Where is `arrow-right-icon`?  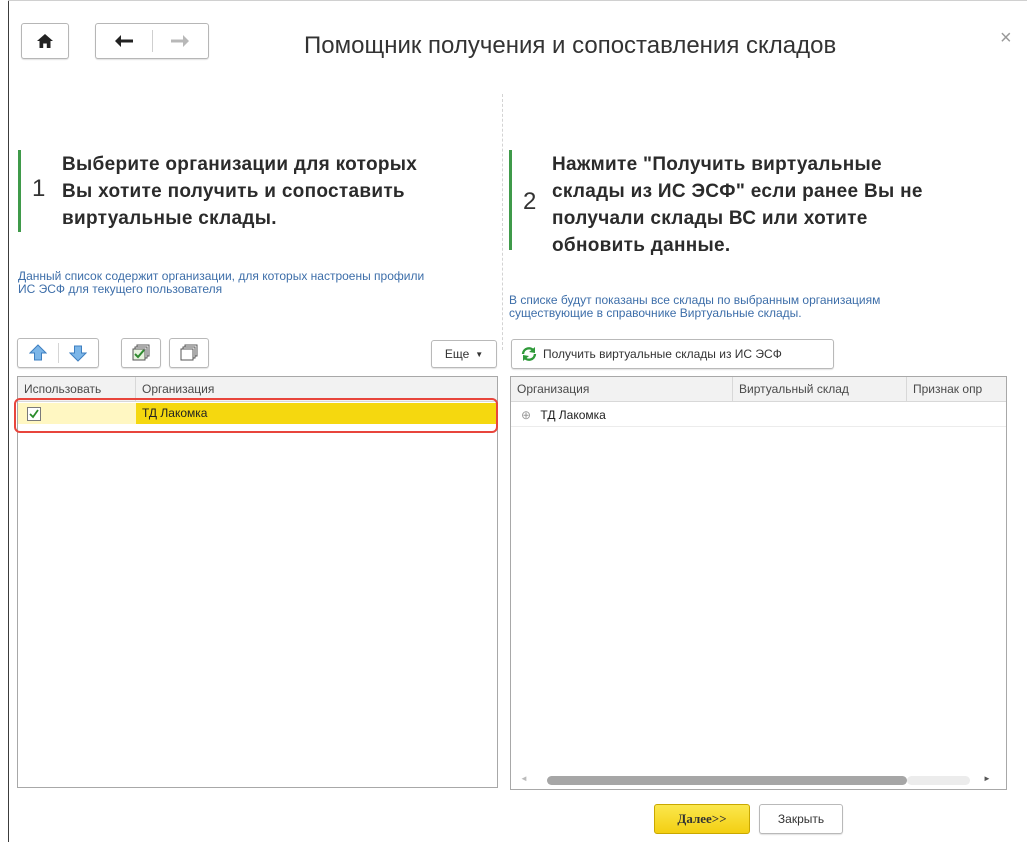 arrow-right-icon is located at coordinates (180, 41).